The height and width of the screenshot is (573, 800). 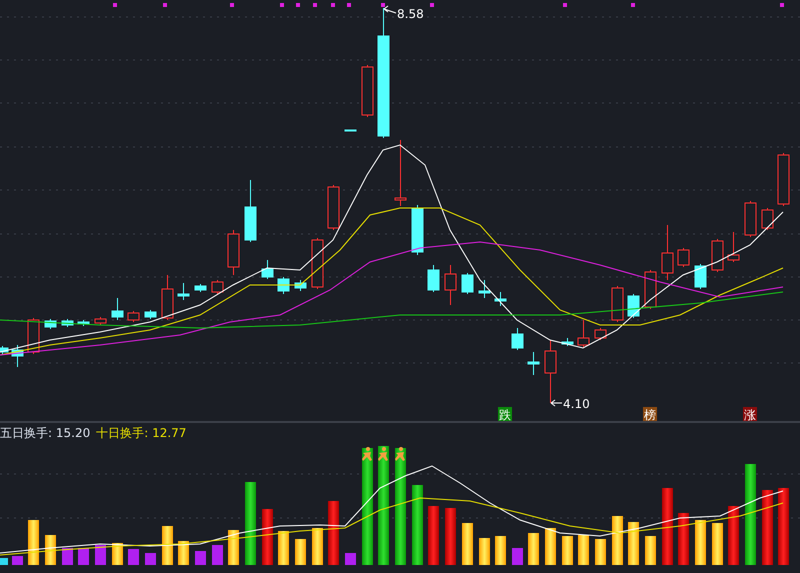 I want to click on turnover-indicator-label: 十日换手: 12.77, so click(x=141, y=433).